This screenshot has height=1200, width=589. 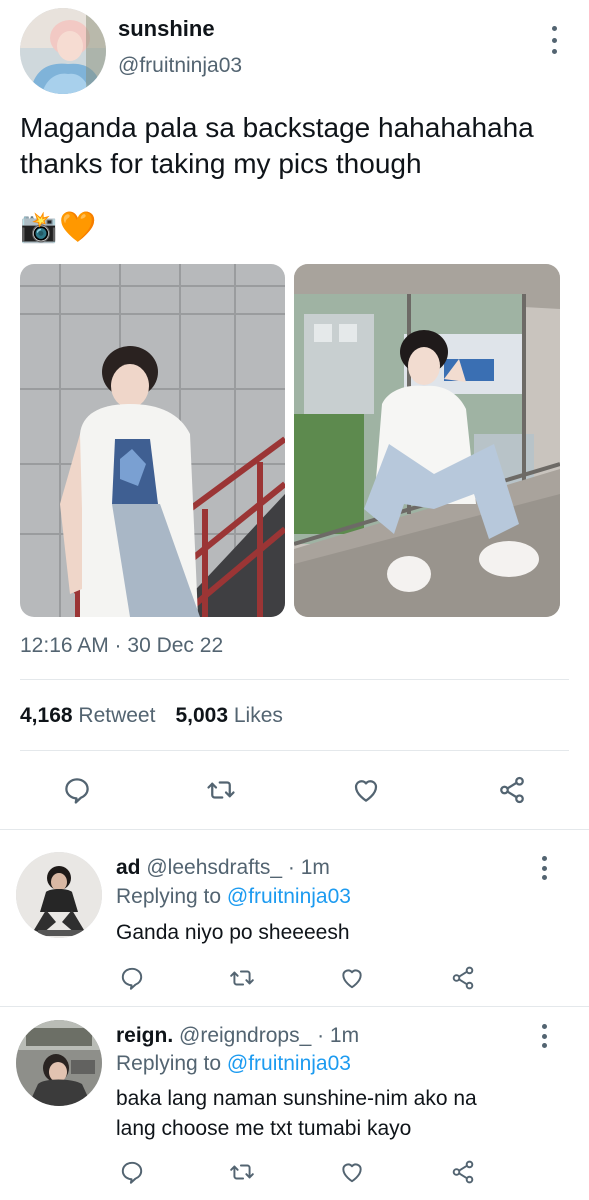 I want to click on tweet-text-line-1: Maganda pala sa backstage hahahahaha, so click(x=277, y=127).